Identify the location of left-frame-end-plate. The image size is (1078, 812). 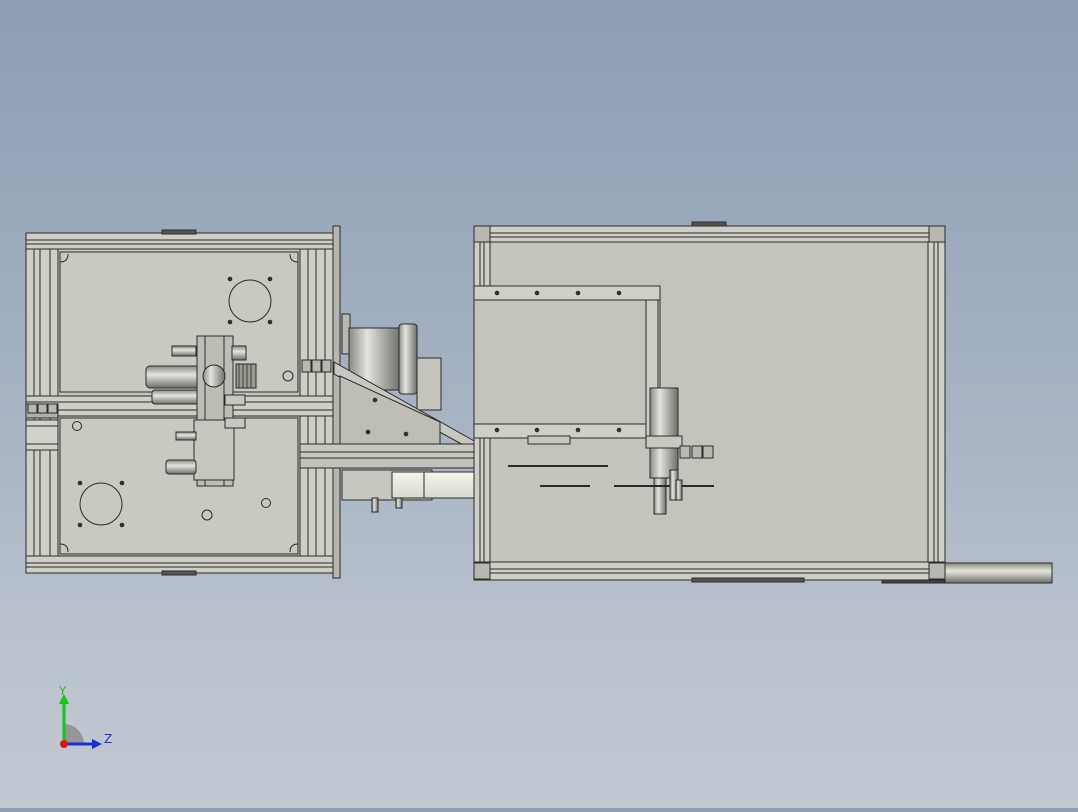
(336, 402).